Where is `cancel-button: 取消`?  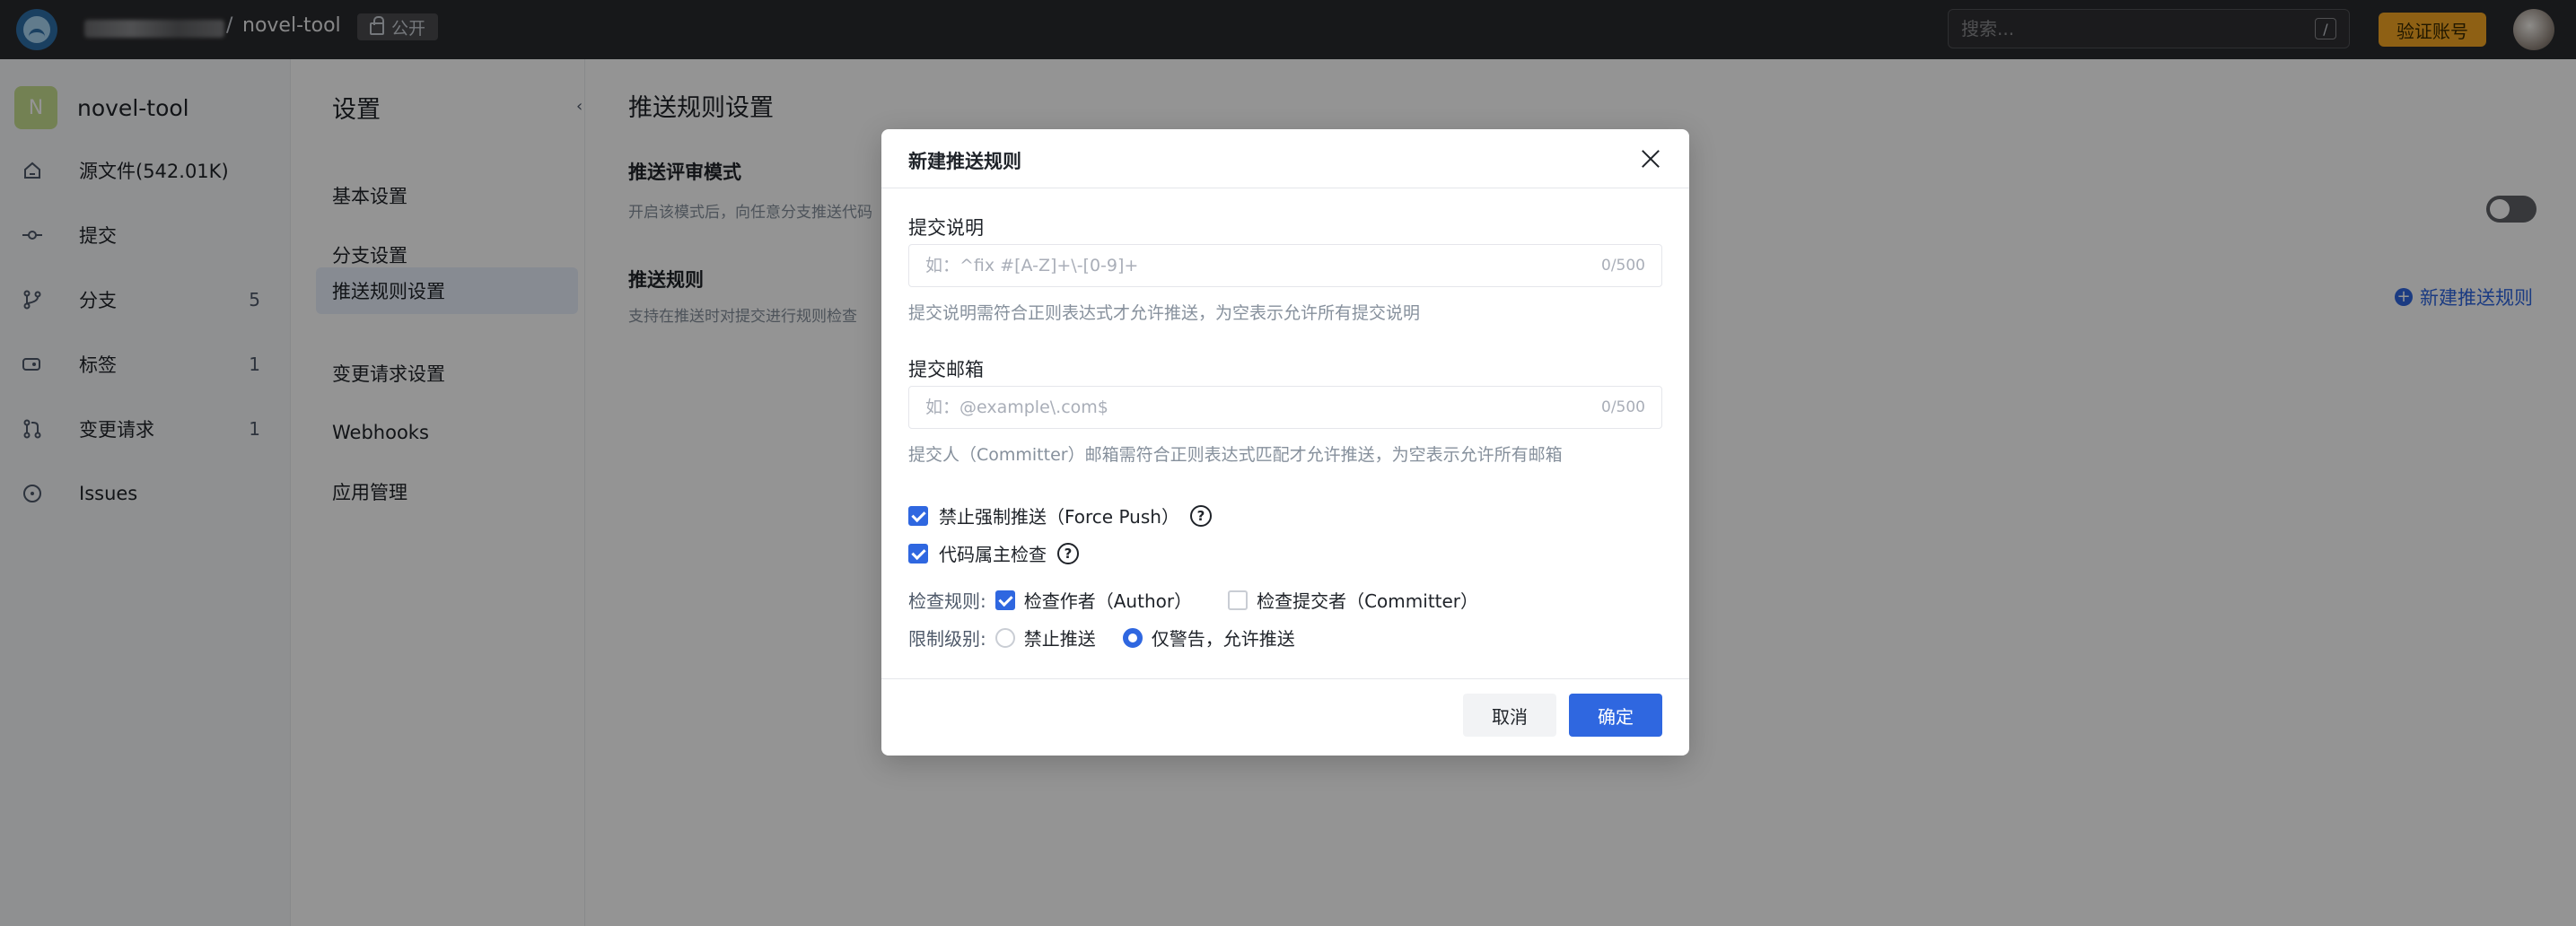
cancel-button: 取消 is located at coordinates (1509, 715).